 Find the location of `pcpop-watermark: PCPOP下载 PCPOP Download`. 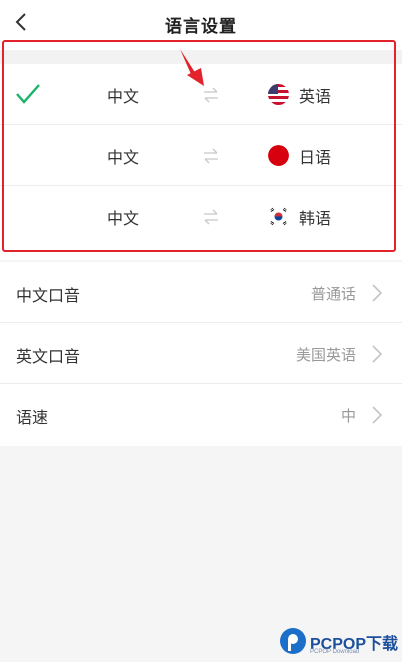

pcpop-watermark: PCPOP下载 PCPOP Download is located at coordinates (339, 643).